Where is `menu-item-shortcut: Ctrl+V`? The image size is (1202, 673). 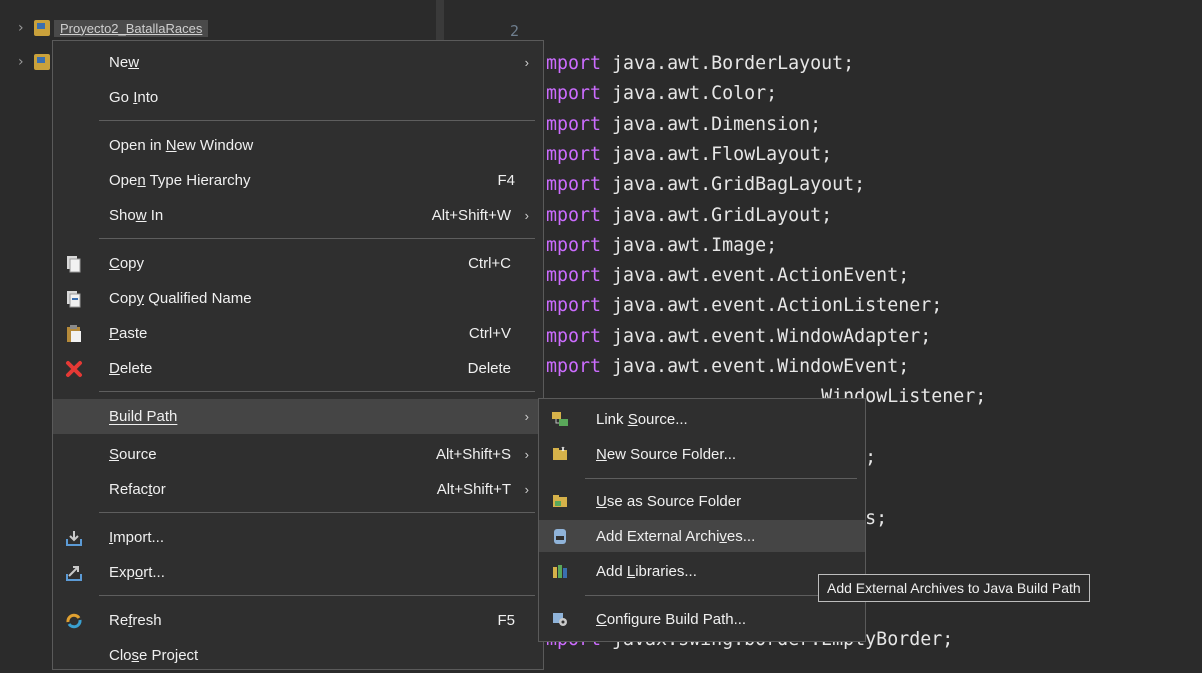
menu-item-shortcut: Ctrl+V is located at coordinates (489, 333).